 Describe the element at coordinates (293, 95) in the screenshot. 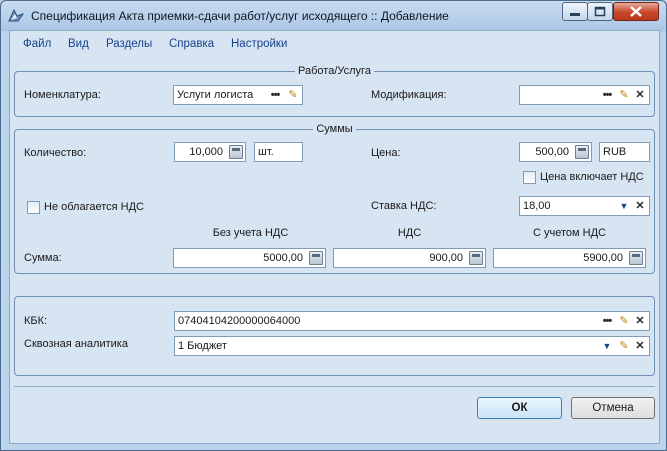

I see `nomenclature-edit-icon: ✎` at that location.